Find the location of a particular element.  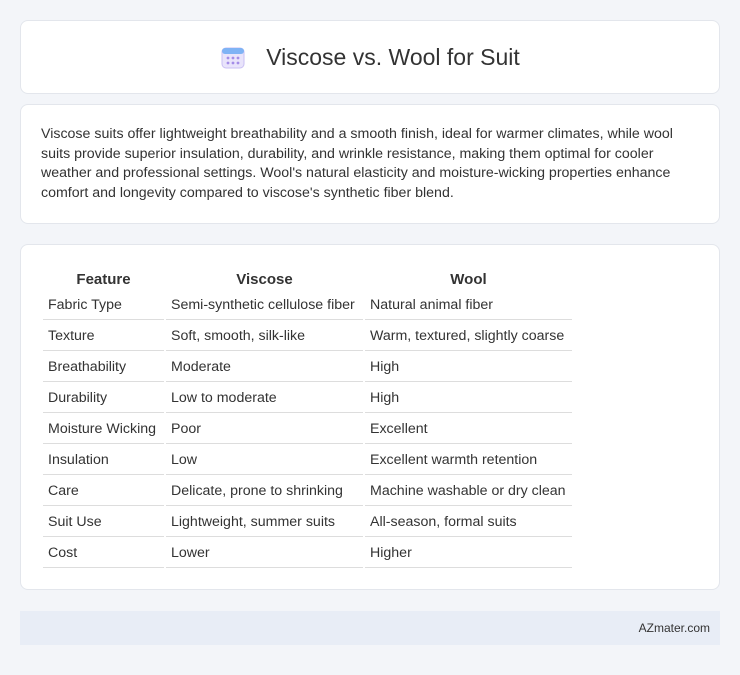

table-cell: Higher is located at coordinates (468, 553).